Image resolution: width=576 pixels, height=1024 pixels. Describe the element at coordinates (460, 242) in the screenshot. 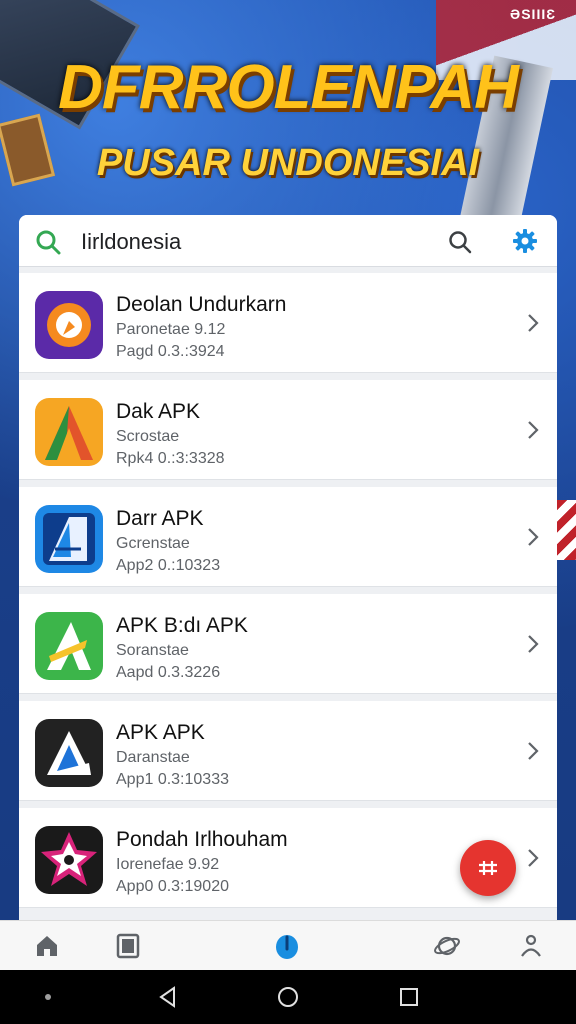

I see `search-submit-icon` at that location.